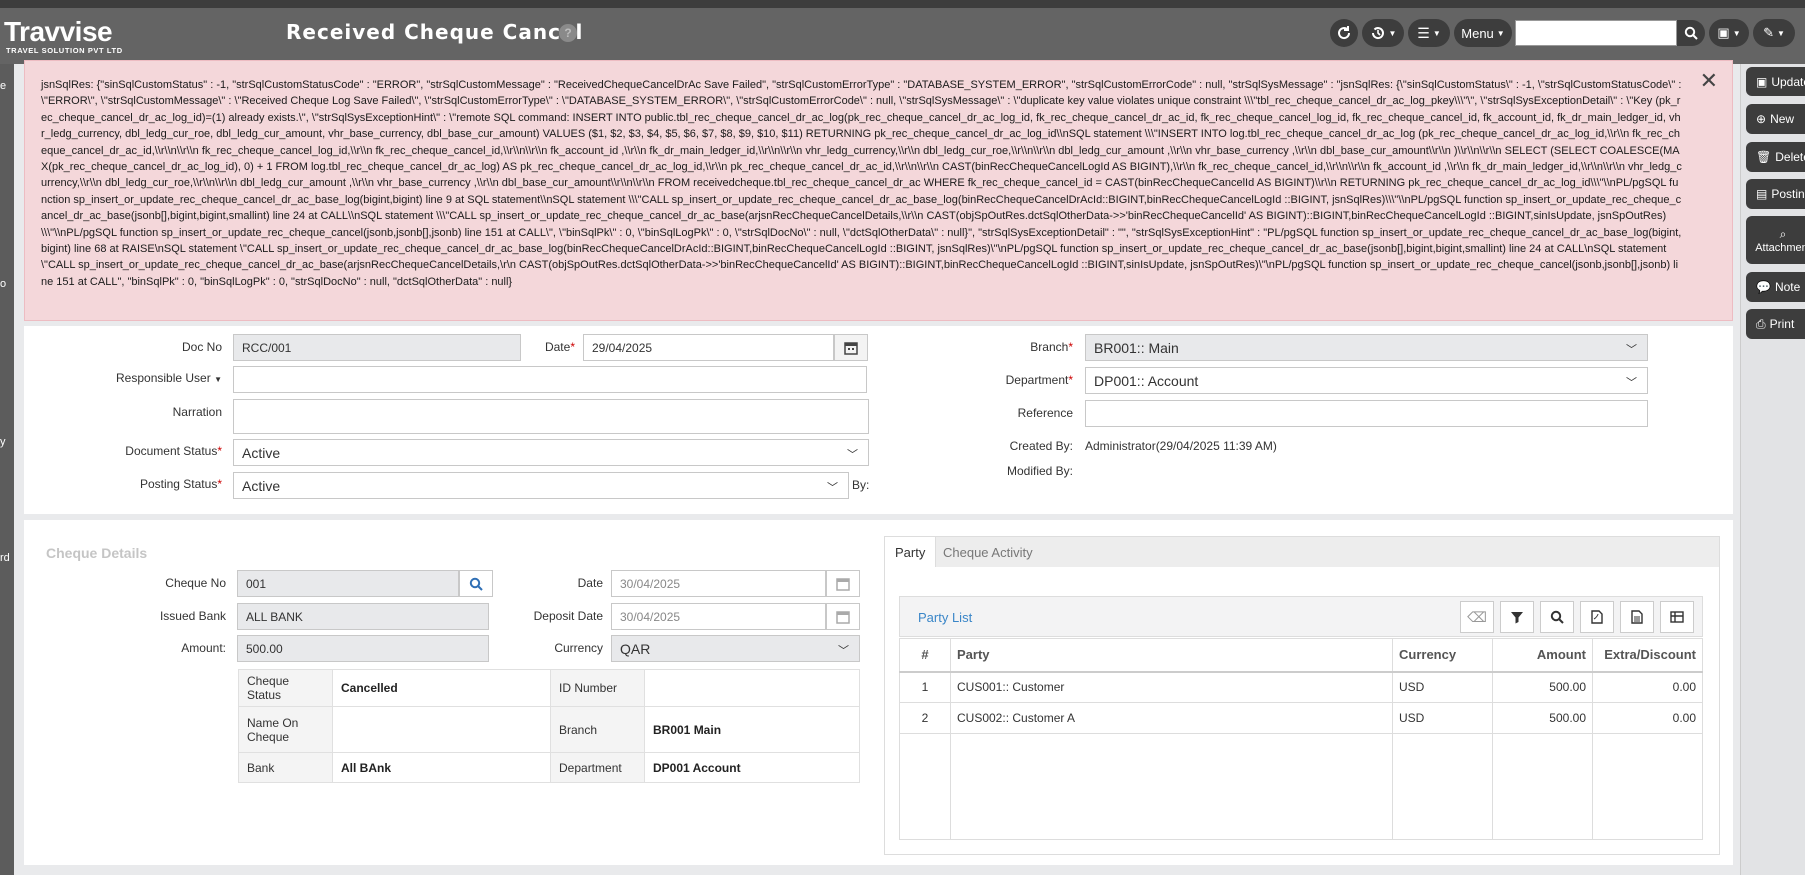  I want to click on issued-bank-field: ALL BANK, so click(363, 616).